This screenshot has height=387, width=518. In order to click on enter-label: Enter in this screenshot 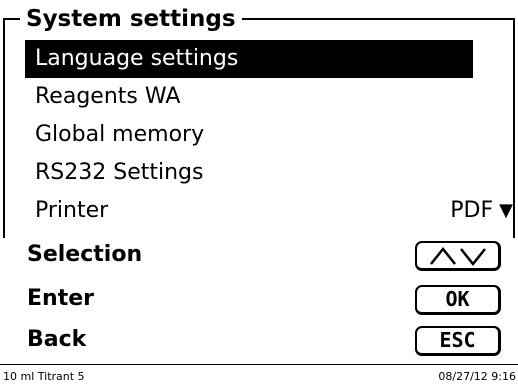, I will do `click(60, 298)`.